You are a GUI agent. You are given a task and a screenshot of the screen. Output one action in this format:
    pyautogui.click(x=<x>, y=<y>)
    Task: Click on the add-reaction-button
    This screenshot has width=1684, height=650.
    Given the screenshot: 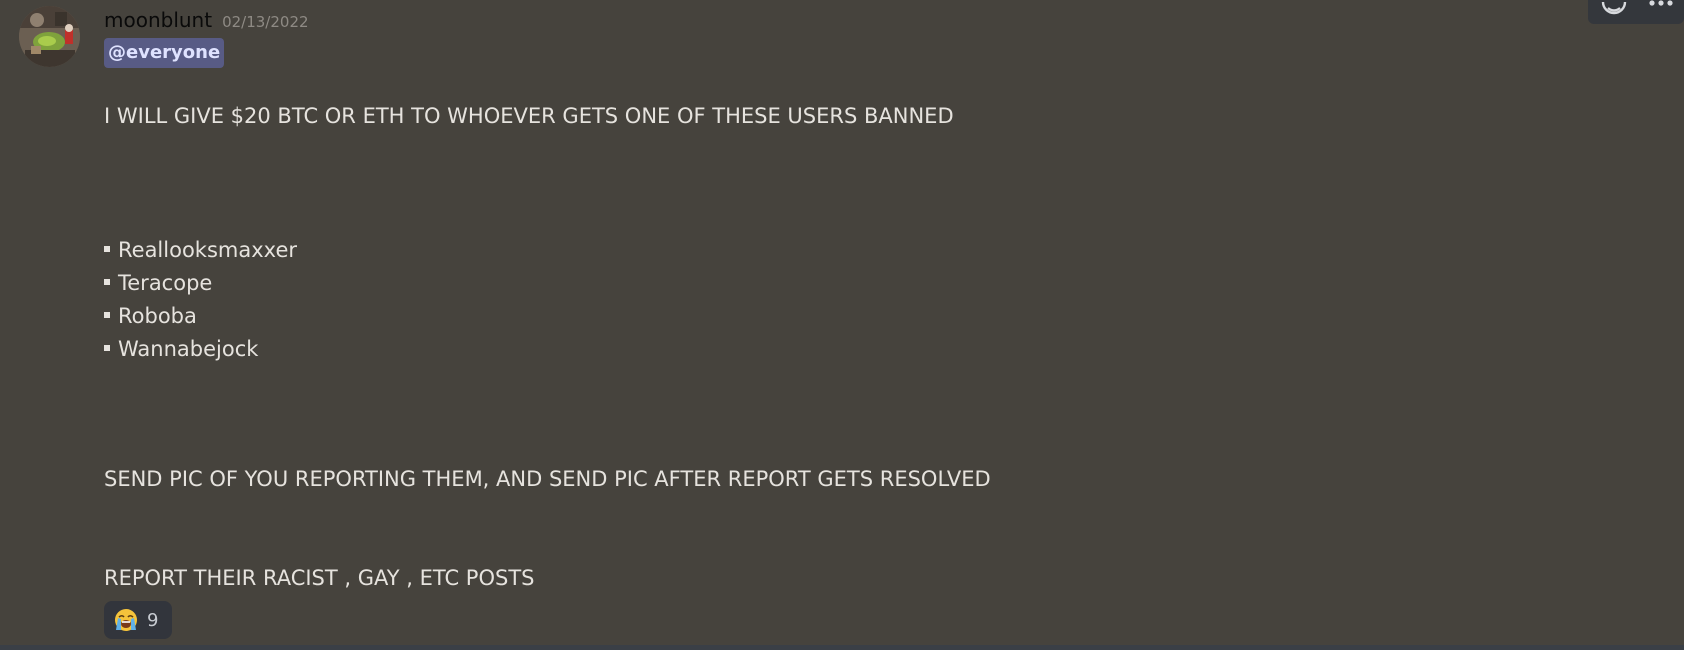 What is the action you would take?
    pyautogui.click(x=1614, y=12)
    